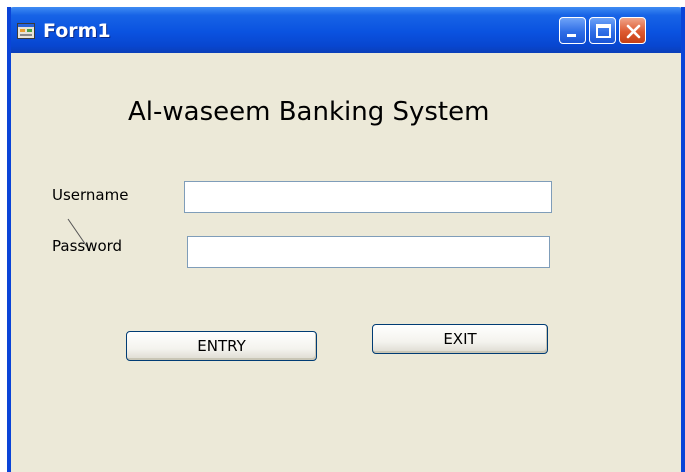 The height and width of the screenshot is (472, 685). I want to click on username-label: Username, so click(90, 195).